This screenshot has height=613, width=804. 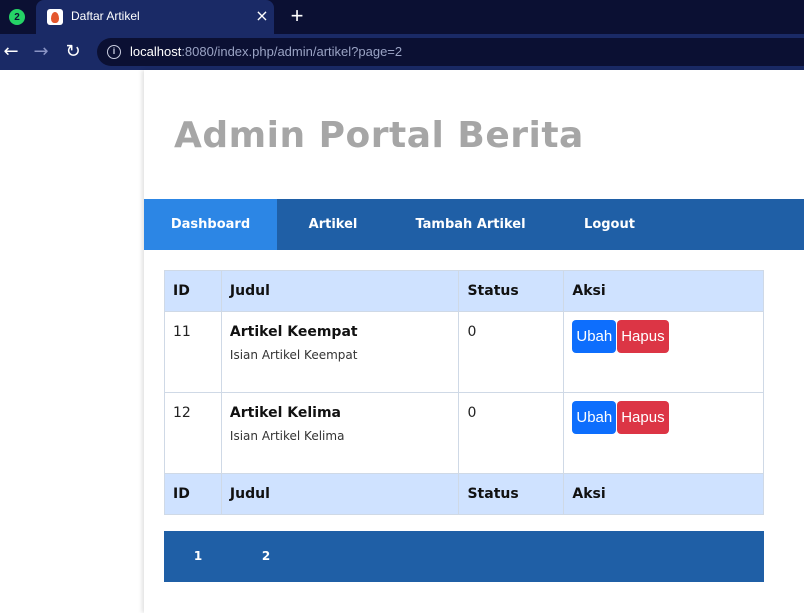 What do you see at coordinates (73, 52) in the screenshot?
I see `reload-icon: ↻` at bounding box center [73, 52].